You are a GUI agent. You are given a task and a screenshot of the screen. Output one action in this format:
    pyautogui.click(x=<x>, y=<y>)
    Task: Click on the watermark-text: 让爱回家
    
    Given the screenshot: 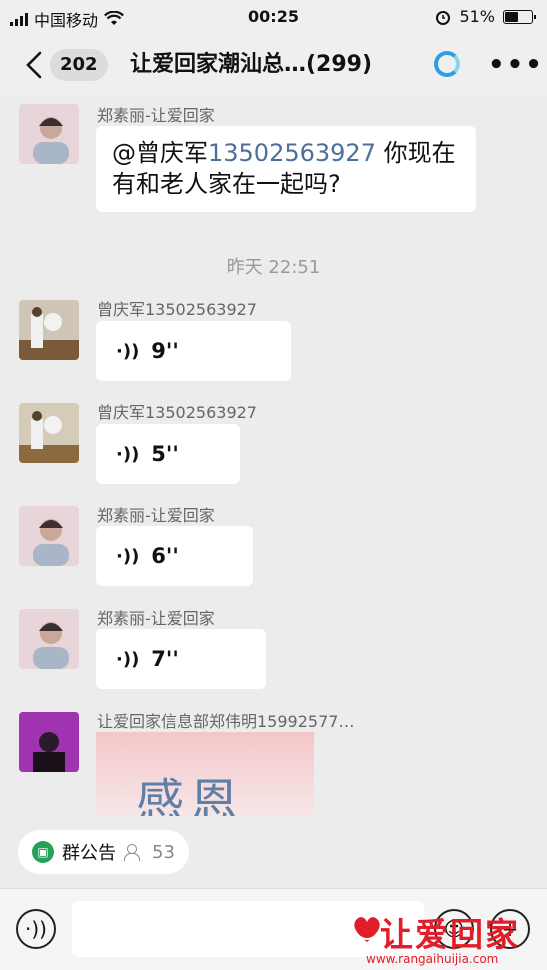 What is the action you would take?
    pyautogui.click(x=450, y=934)
    